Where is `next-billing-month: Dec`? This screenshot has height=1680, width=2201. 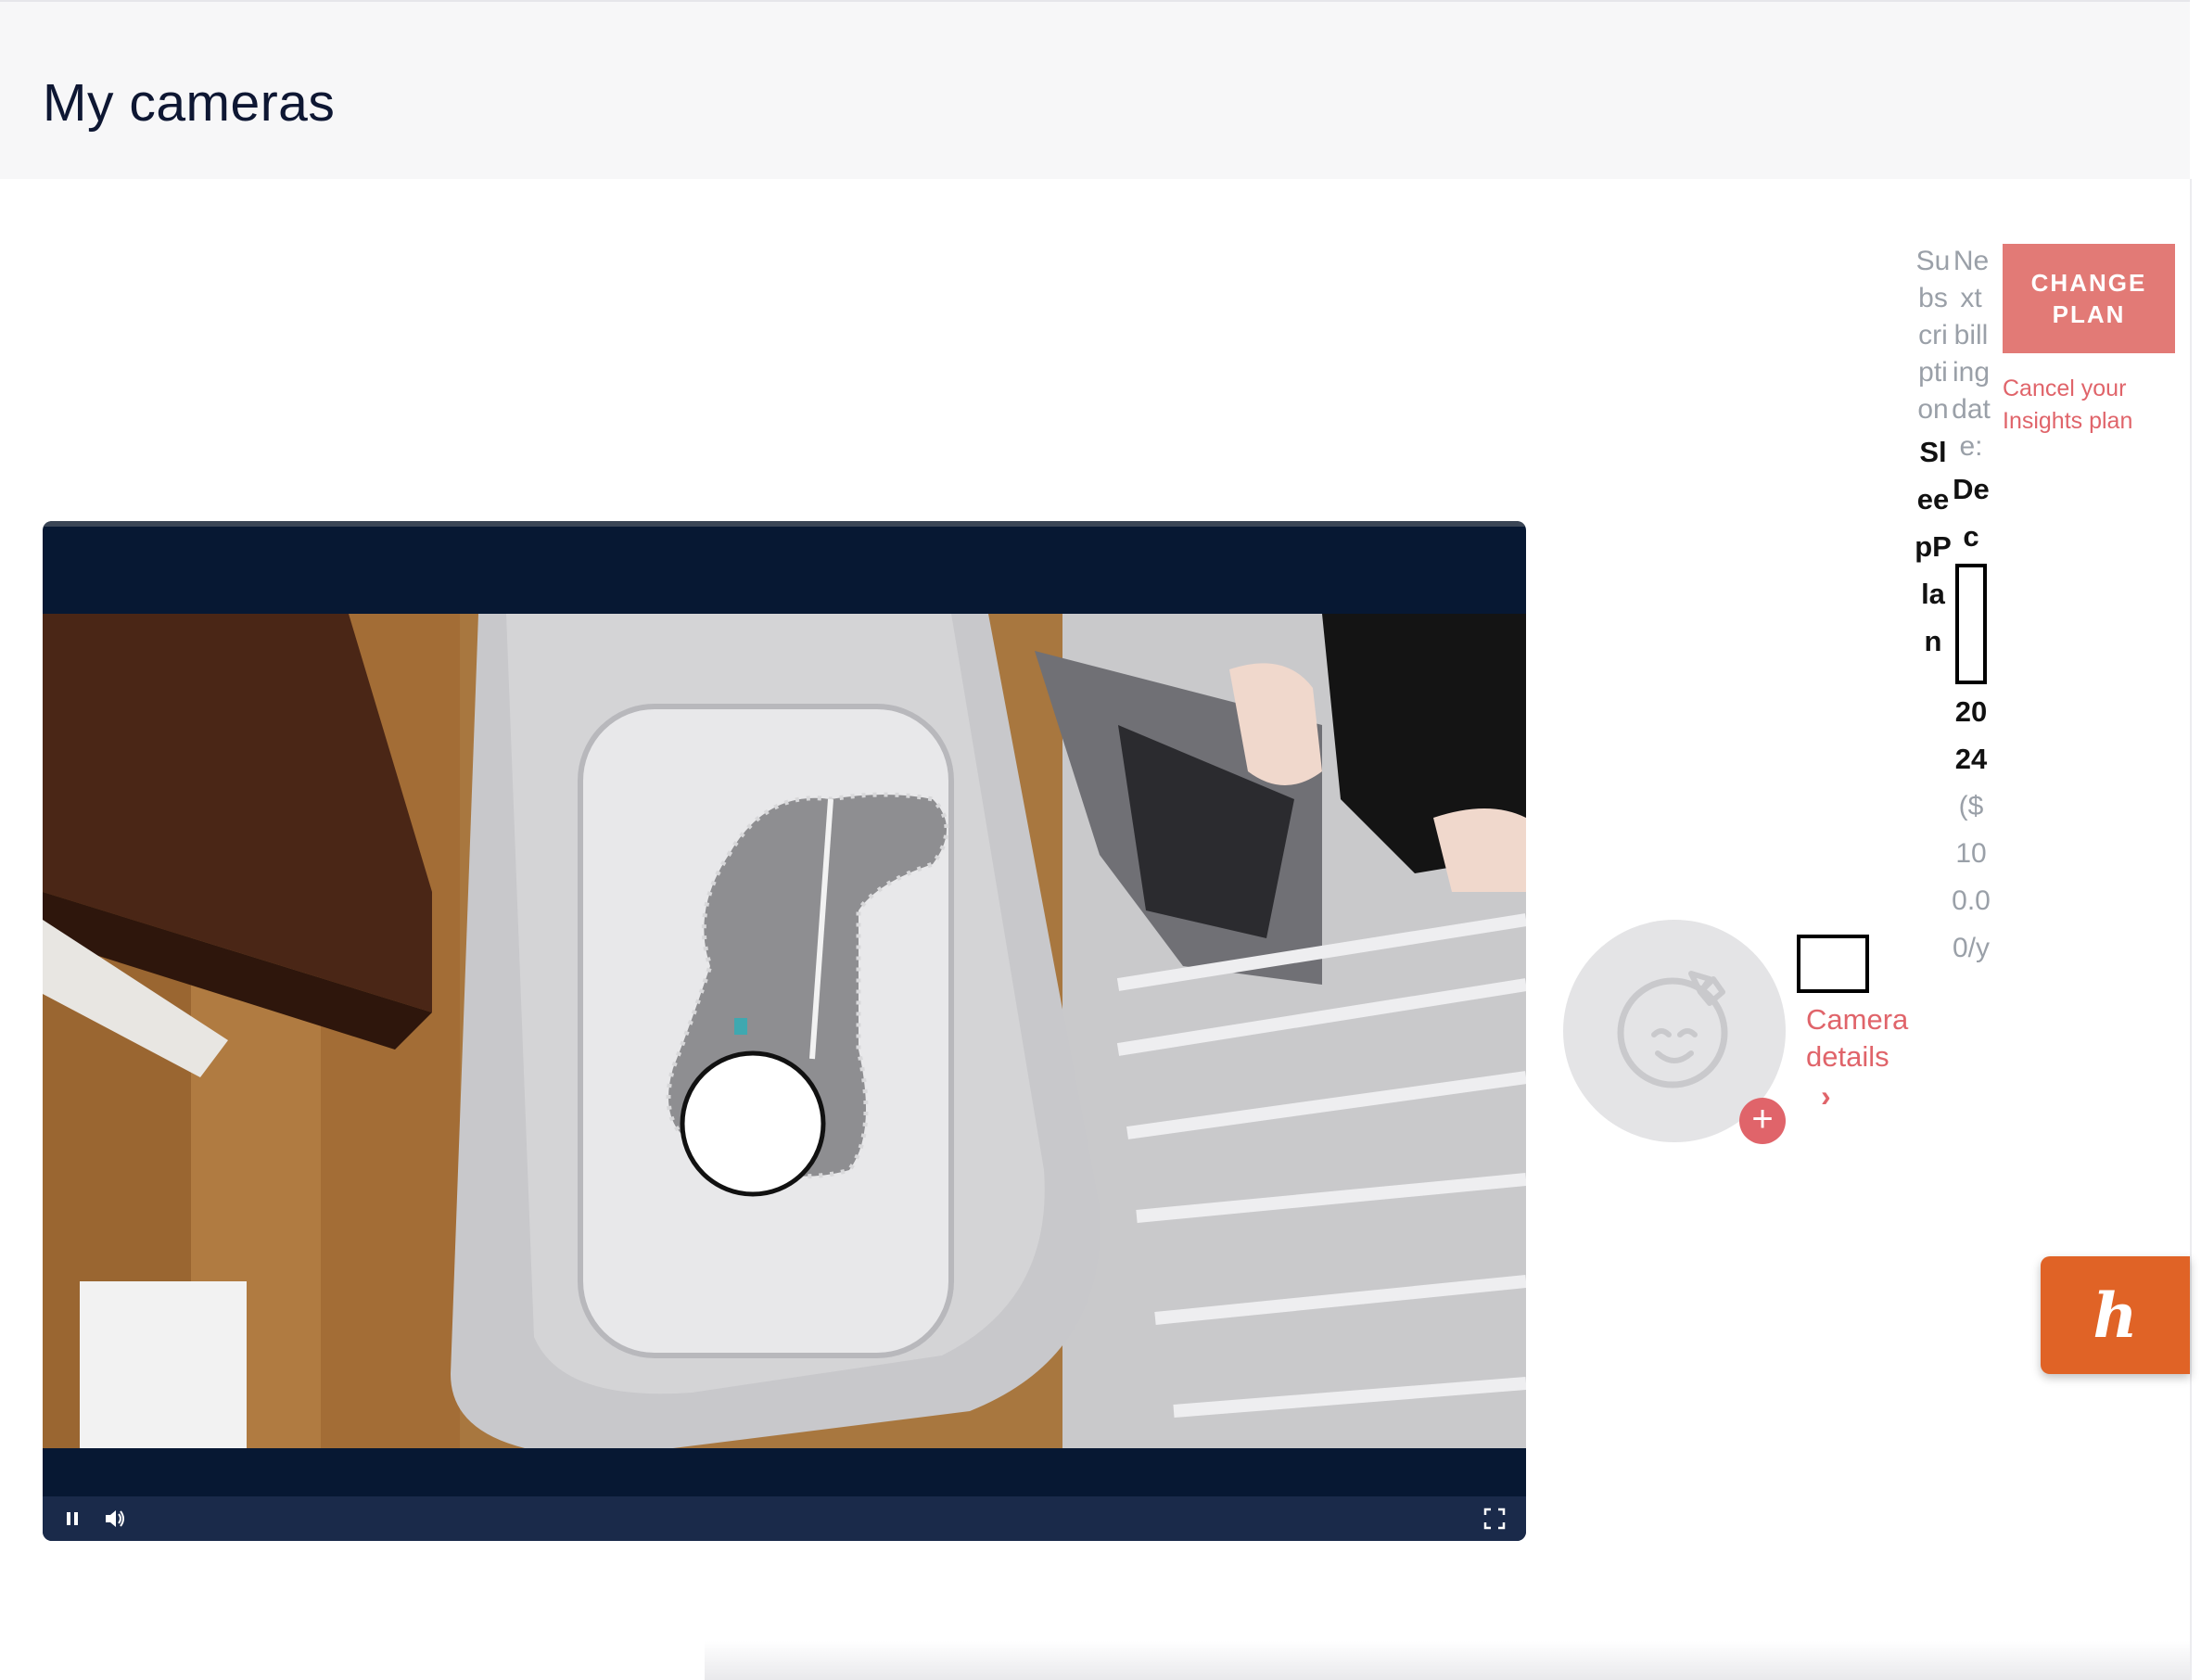 next-billing-month: Dec is located at coordinates (1971, 513).